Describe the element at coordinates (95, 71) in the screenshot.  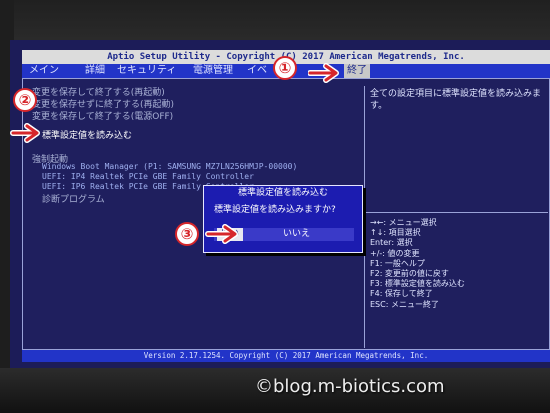
I see `menu-tab-advanced: 詳細` at that location.